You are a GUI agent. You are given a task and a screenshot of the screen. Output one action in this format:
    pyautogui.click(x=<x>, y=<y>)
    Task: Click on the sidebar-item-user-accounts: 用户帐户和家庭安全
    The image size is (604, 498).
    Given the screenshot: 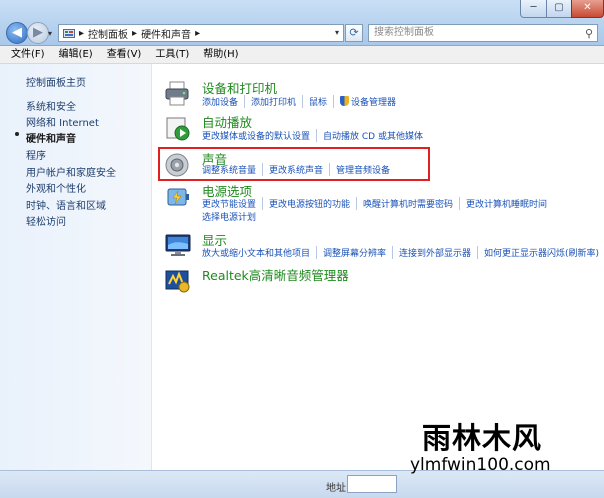 What is the action you would take?
    pyautogui.click(x=71, y=171)
    